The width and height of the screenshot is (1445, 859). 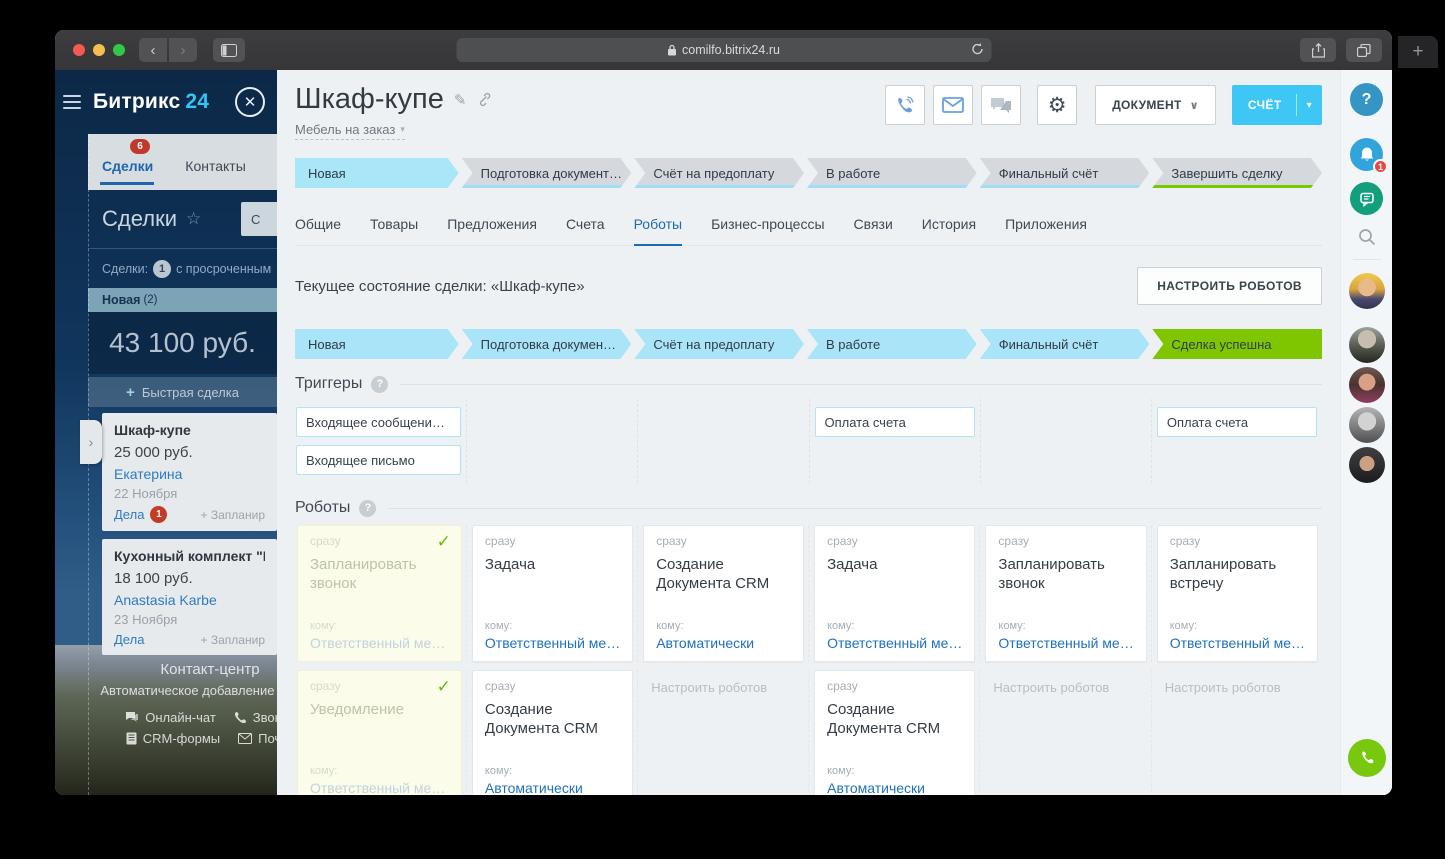 I want to click on tab-deals: 6 Сделки, so click(x=129, y=162).